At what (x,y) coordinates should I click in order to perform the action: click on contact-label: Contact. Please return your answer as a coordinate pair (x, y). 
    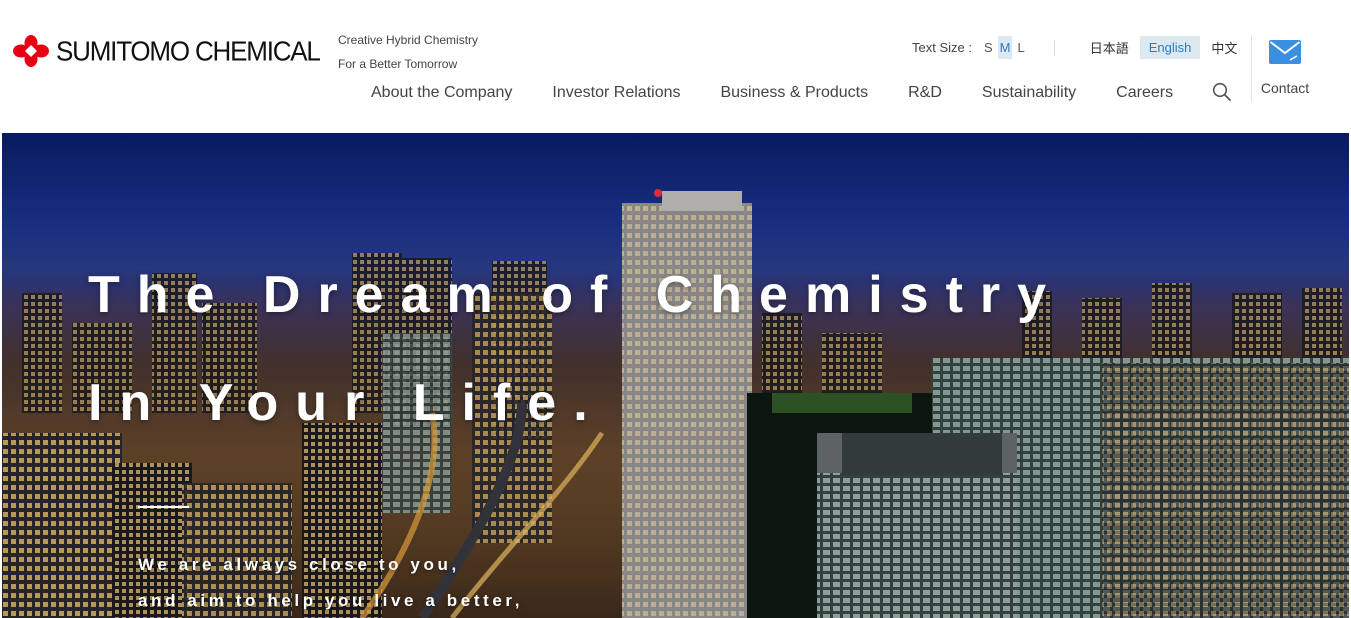
    Looking at the image, I should click on (1285, 88).